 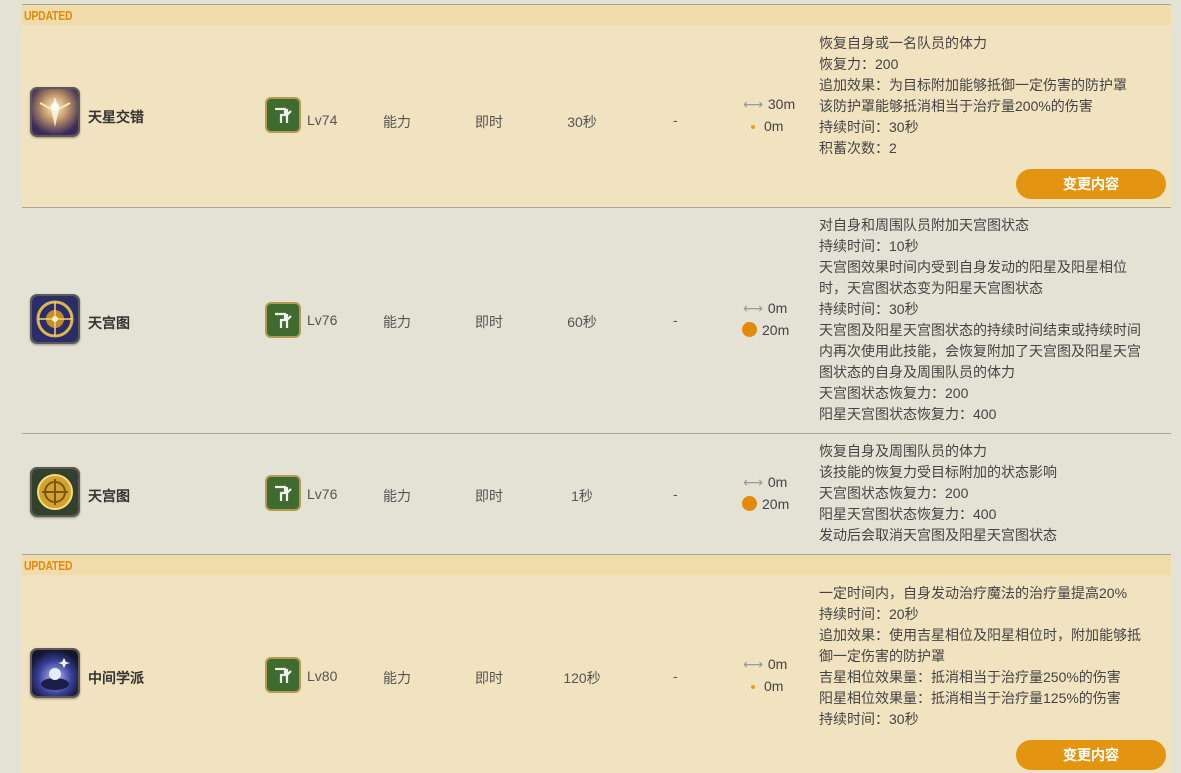 What do you see at coordinates (116, 117) in the screenshot?
I see `skill-name: 天星交错` at bounding box center [116, 117].